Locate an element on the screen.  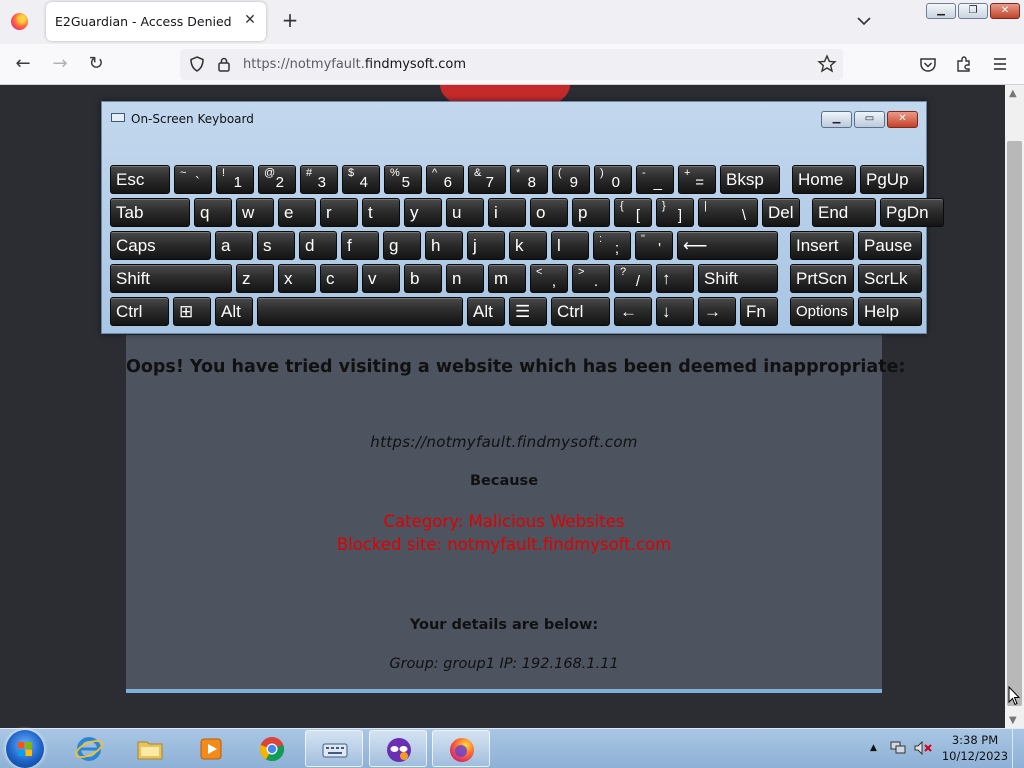
taskbar-file-explorer is located at coordinates (150, 748).